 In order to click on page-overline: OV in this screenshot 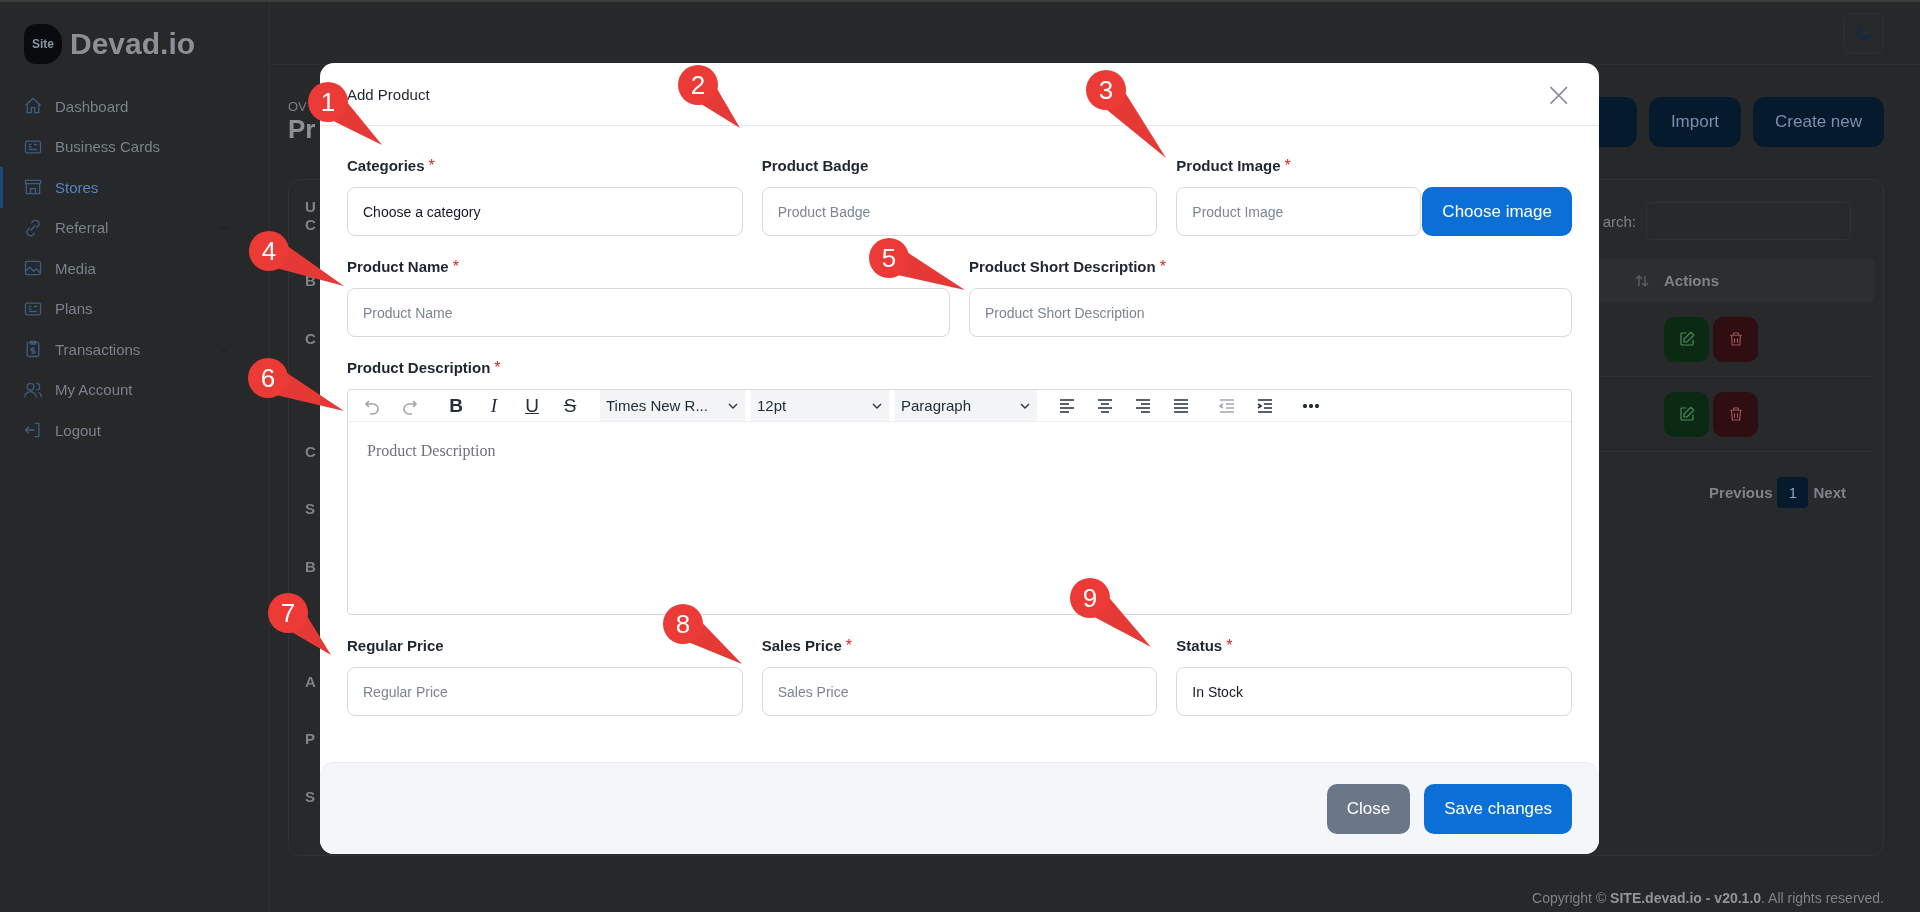, I will do `click(298, 106)`.